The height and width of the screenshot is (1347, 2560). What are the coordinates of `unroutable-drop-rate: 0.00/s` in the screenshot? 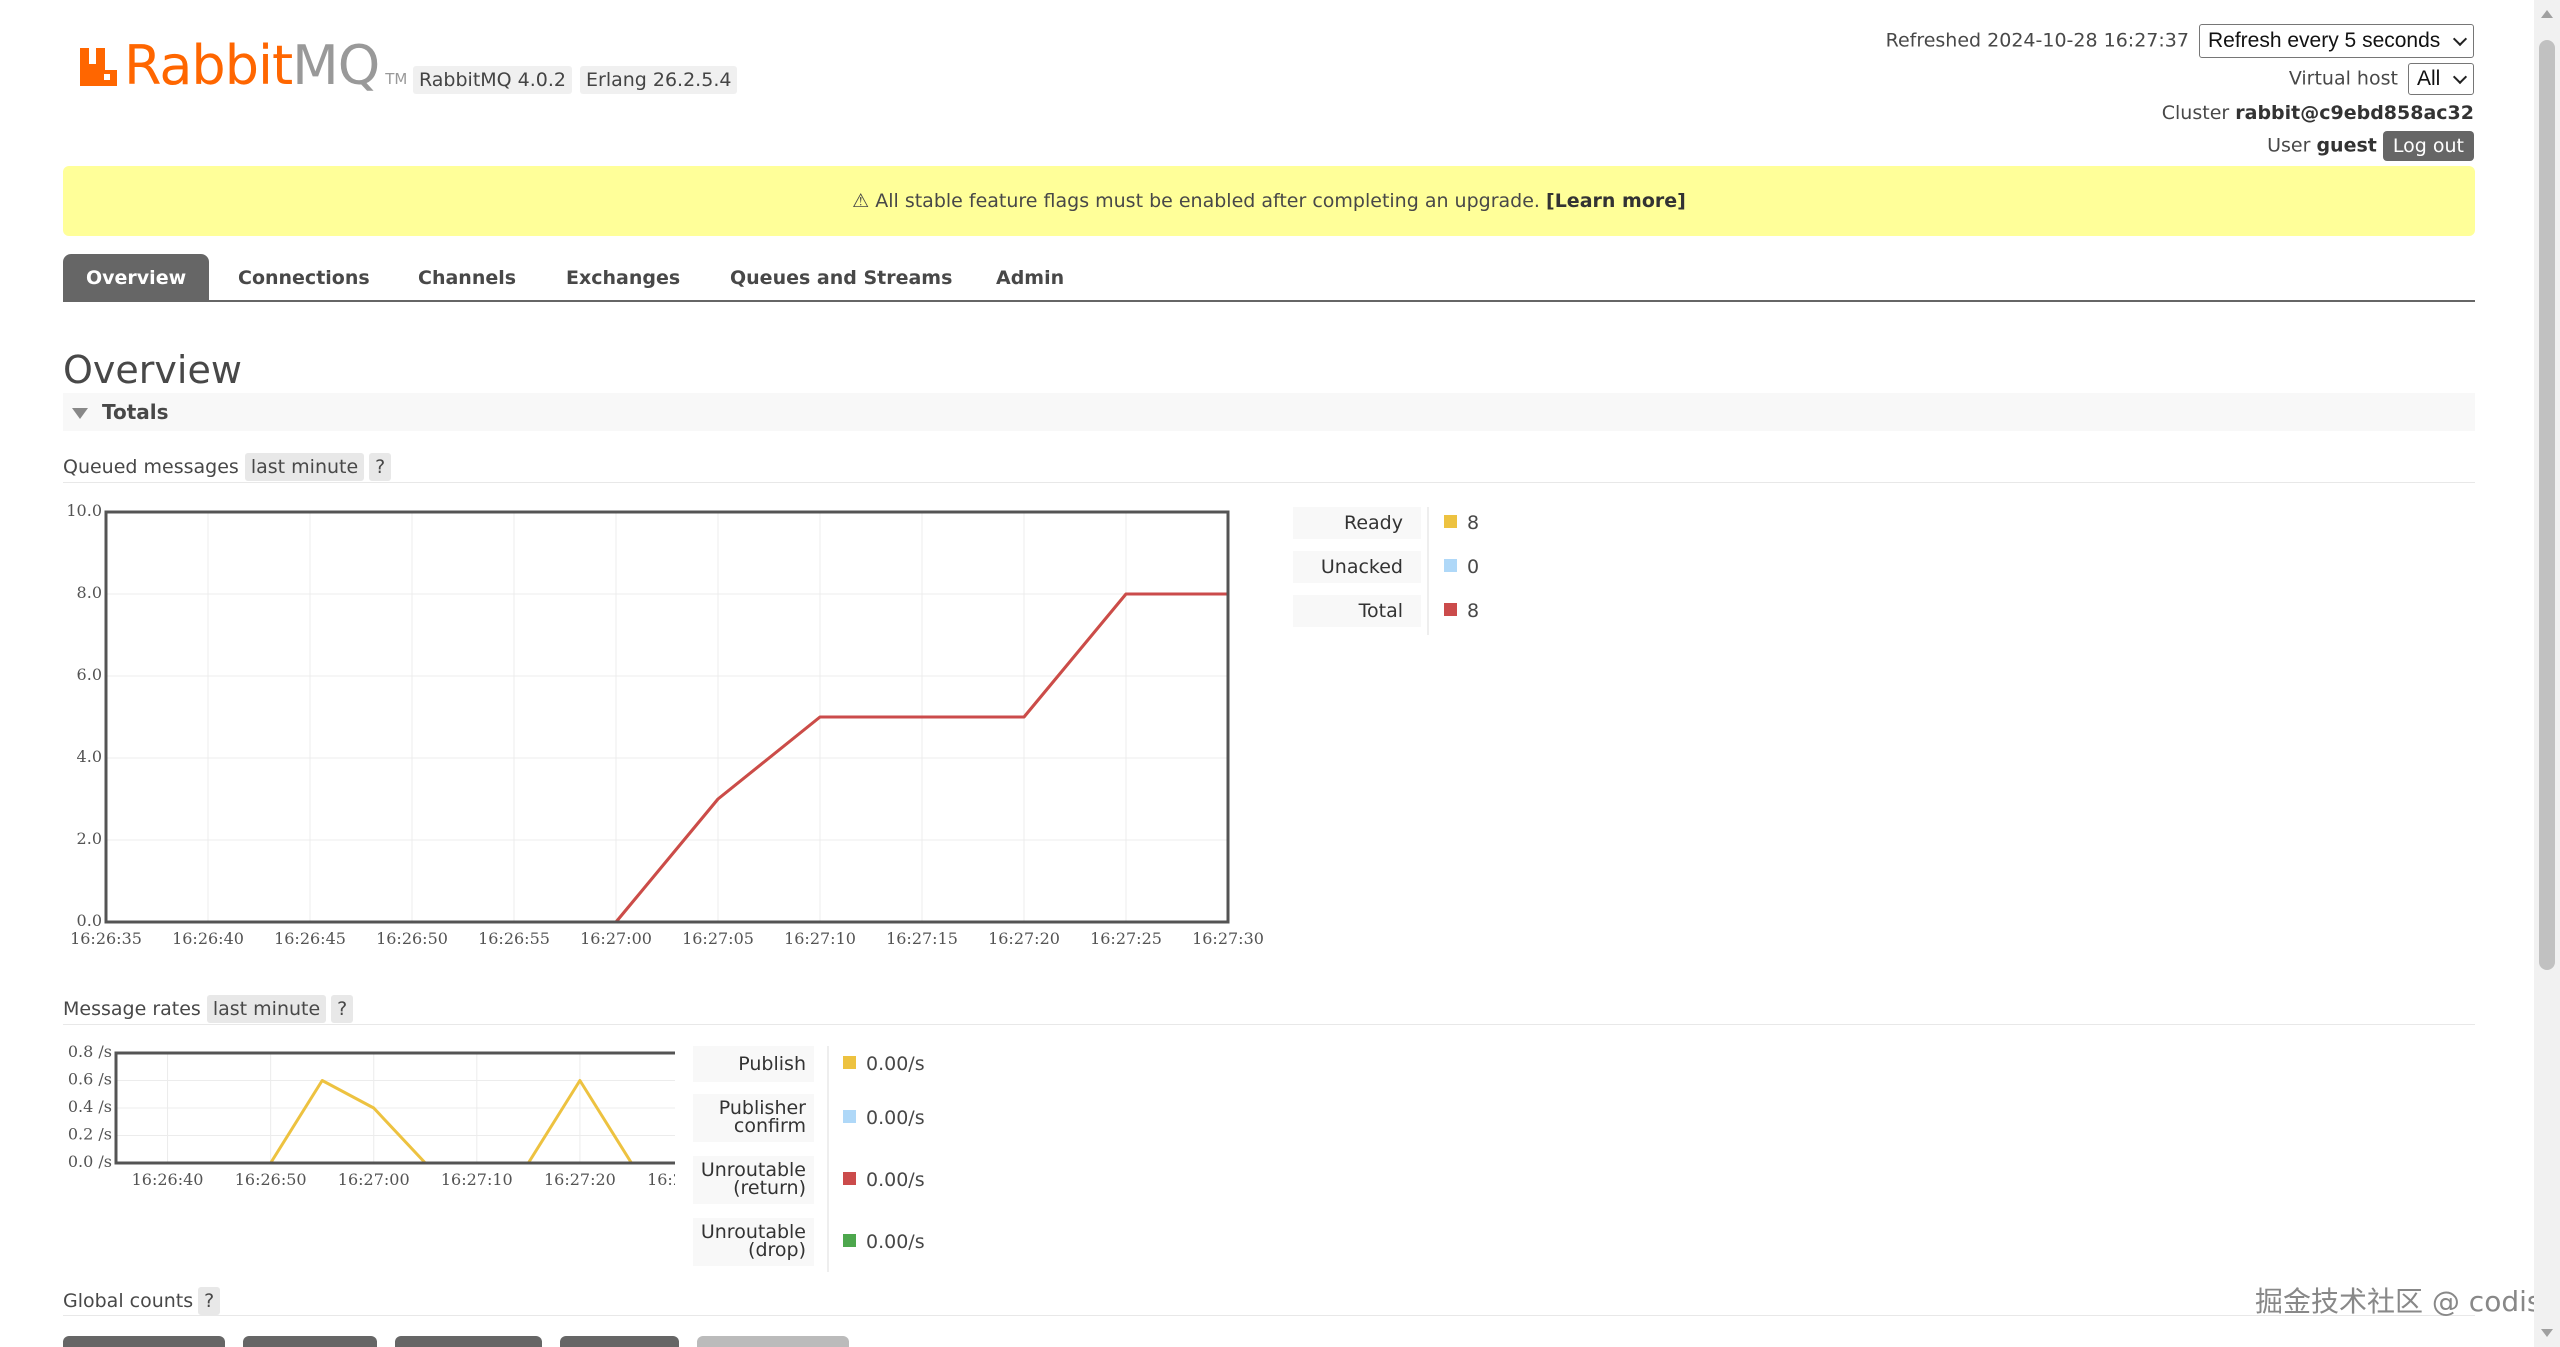 It's located at (895, 1242).